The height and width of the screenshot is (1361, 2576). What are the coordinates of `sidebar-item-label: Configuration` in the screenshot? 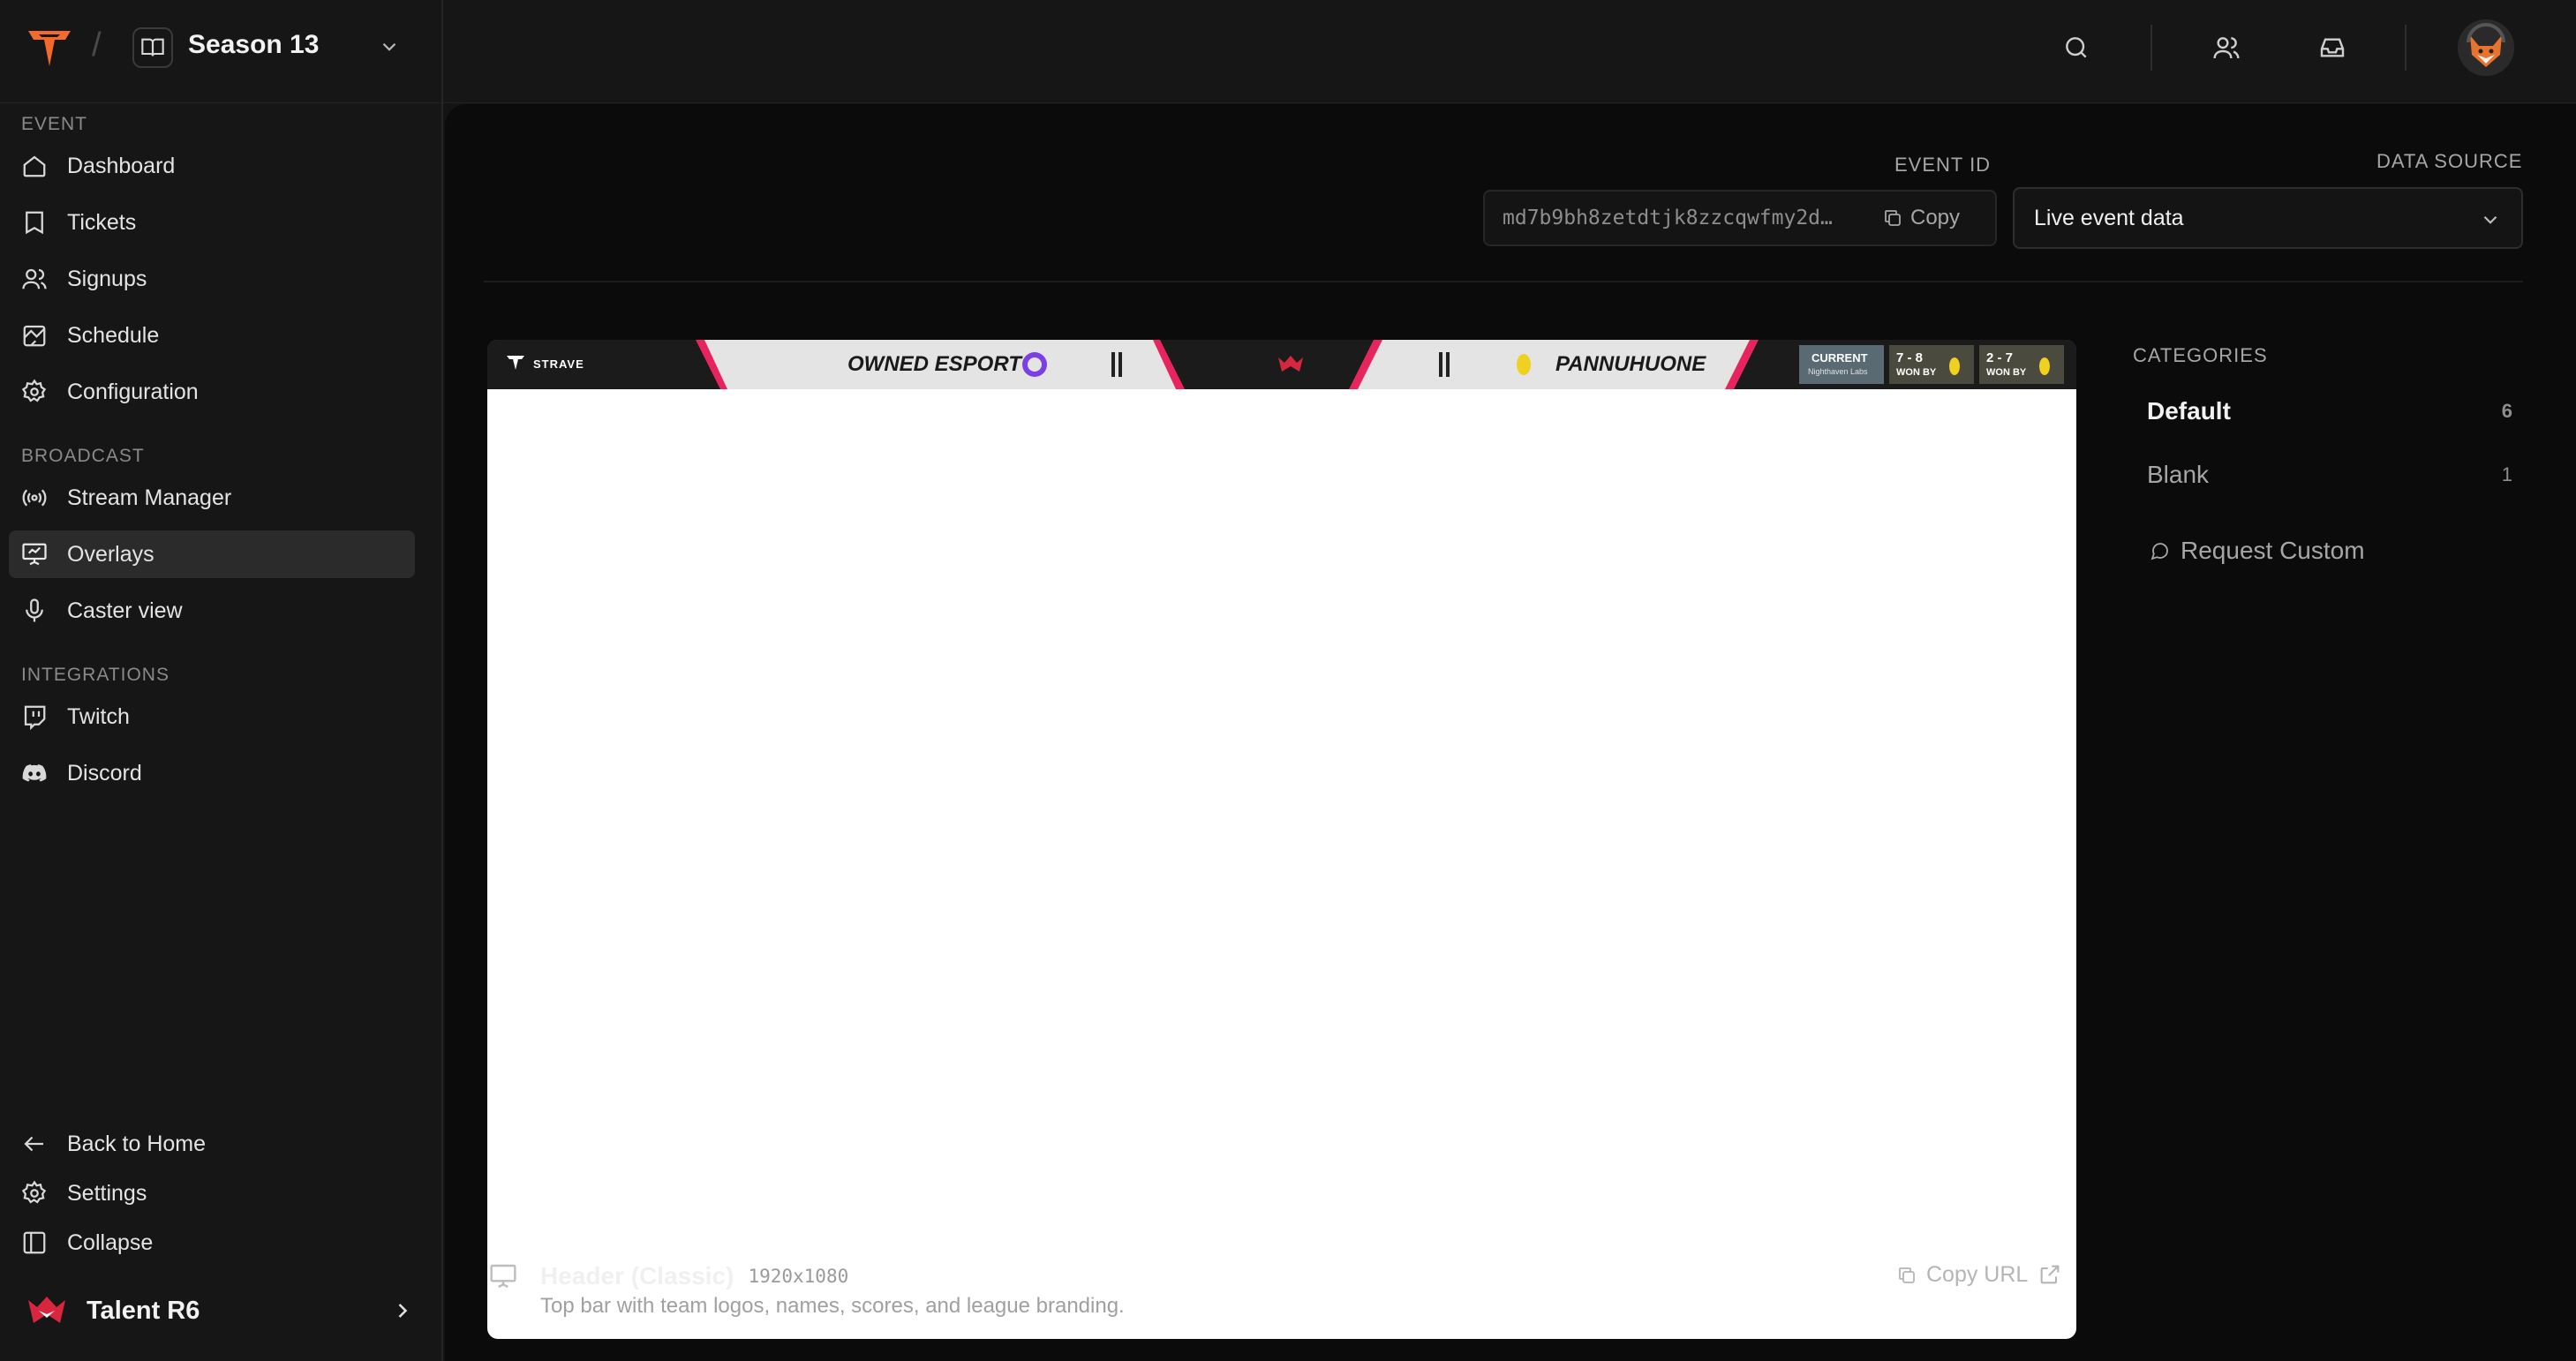 It's located at (133, 391).